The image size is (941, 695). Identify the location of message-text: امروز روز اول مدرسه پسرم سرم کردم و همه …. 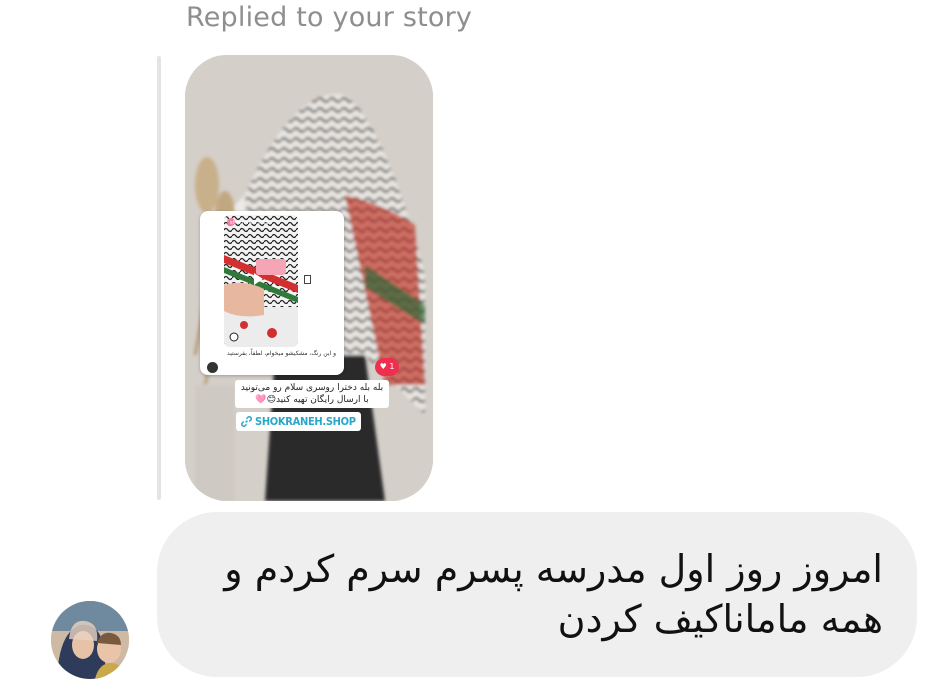
(553, 594).